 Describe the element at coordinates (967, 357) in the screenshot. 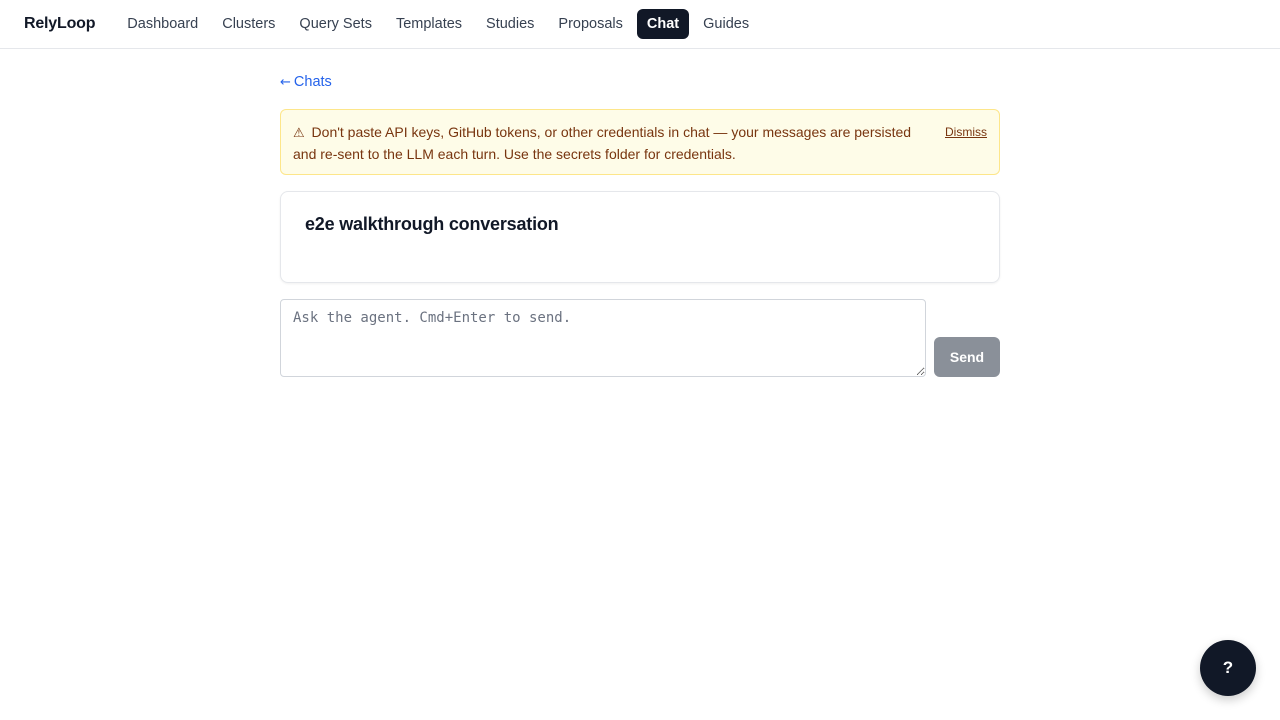

I see `send-button: Send` at that location.